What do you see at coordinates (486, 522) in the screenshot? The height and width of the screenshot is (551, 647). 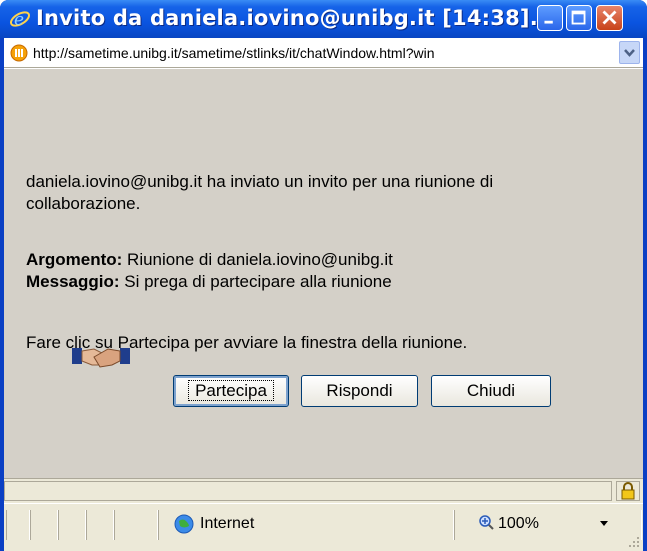 I see `zoom-icon` at bounding box center [486, 522].